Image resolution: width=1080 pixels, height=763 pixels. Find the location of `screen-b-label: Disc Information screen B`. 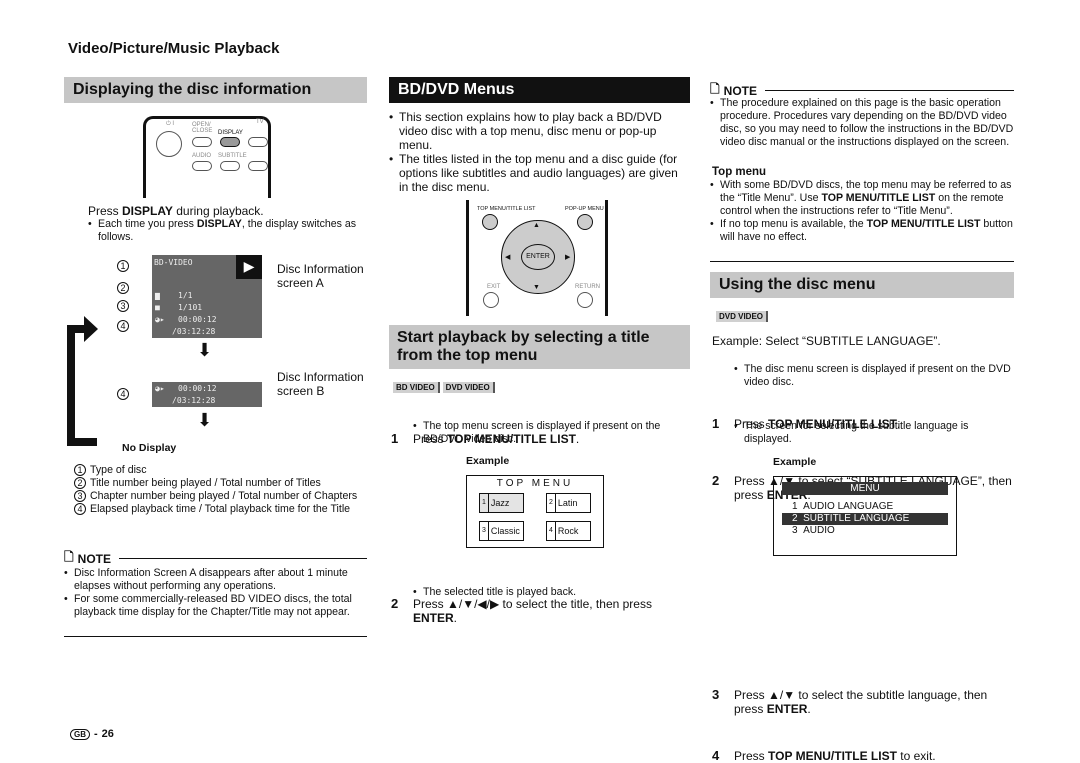

screen-b-label: Disc Information screen B is located at coordinates (320, 384).